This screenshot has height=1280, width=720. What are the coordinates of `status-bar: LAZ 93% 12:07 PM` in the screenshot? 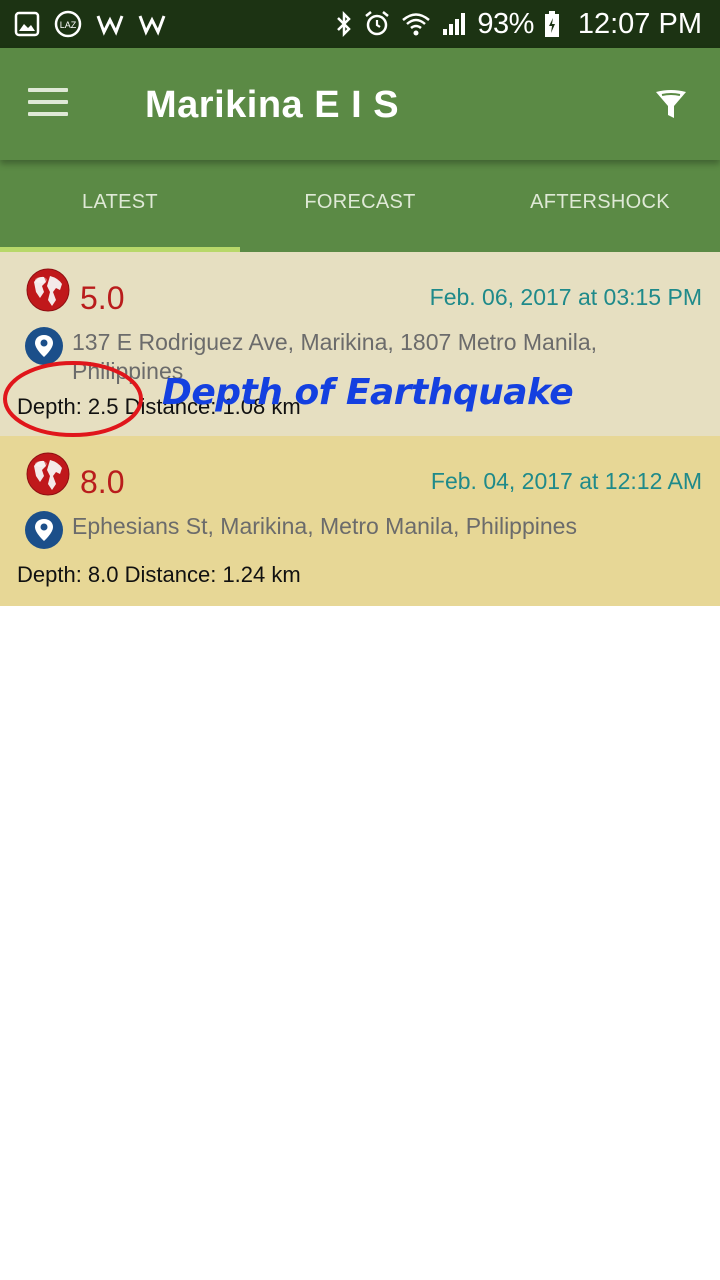 It's located at (360, 24).